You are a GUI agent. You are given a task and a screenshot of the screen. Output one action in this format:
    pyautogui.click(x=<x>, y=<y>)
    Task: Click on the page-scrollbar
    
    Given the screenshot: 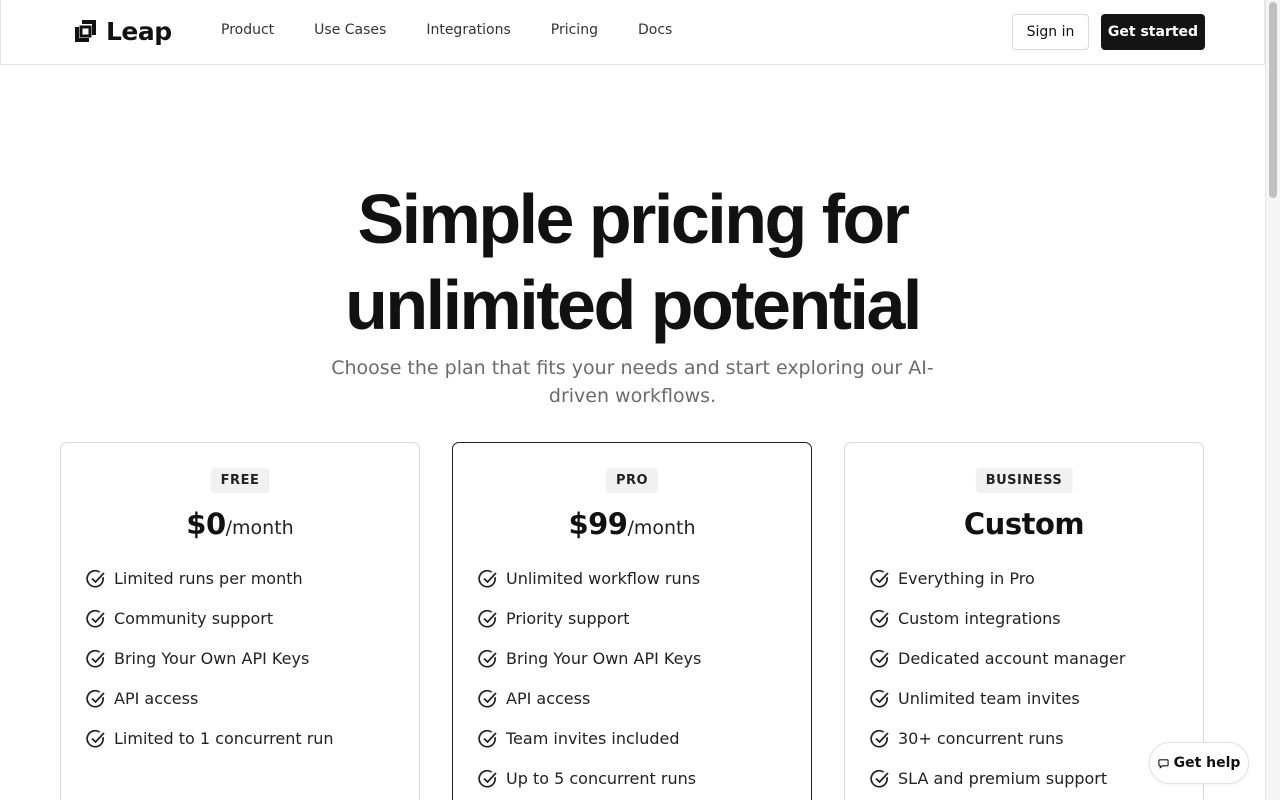 What is the action you would take?
    pyautogui.click(x=1272, y=400)
    